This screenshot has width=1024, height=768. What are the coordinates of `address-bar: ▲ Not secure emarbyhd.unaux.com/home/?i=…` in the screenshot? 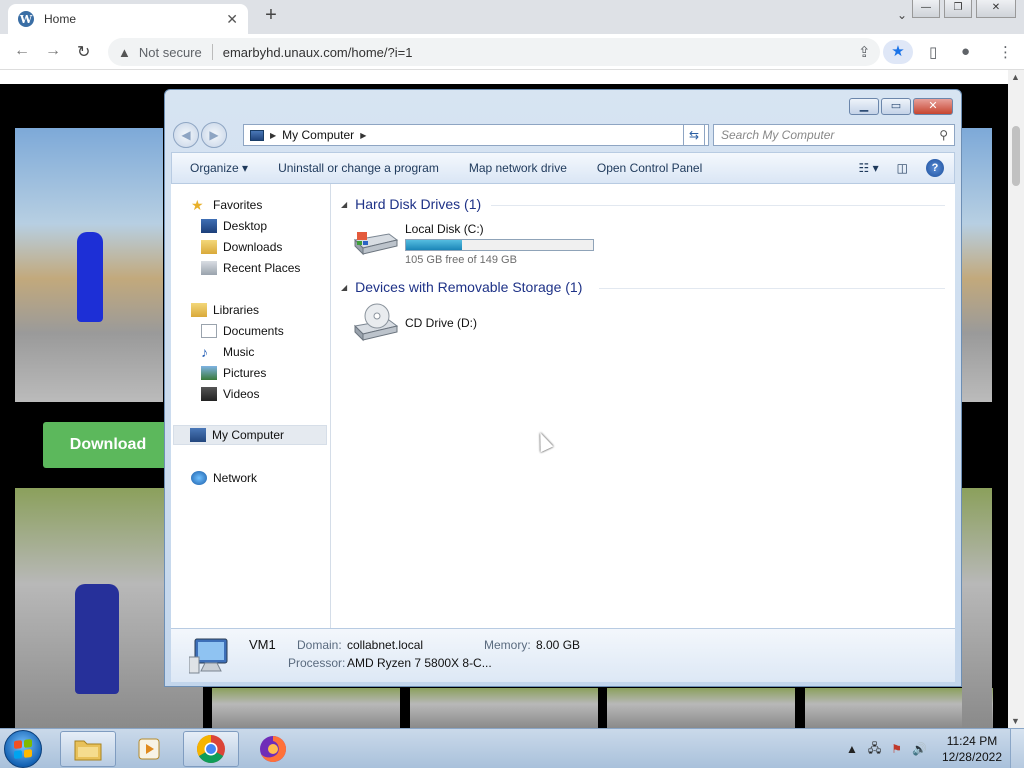 It's located at (494, 52).